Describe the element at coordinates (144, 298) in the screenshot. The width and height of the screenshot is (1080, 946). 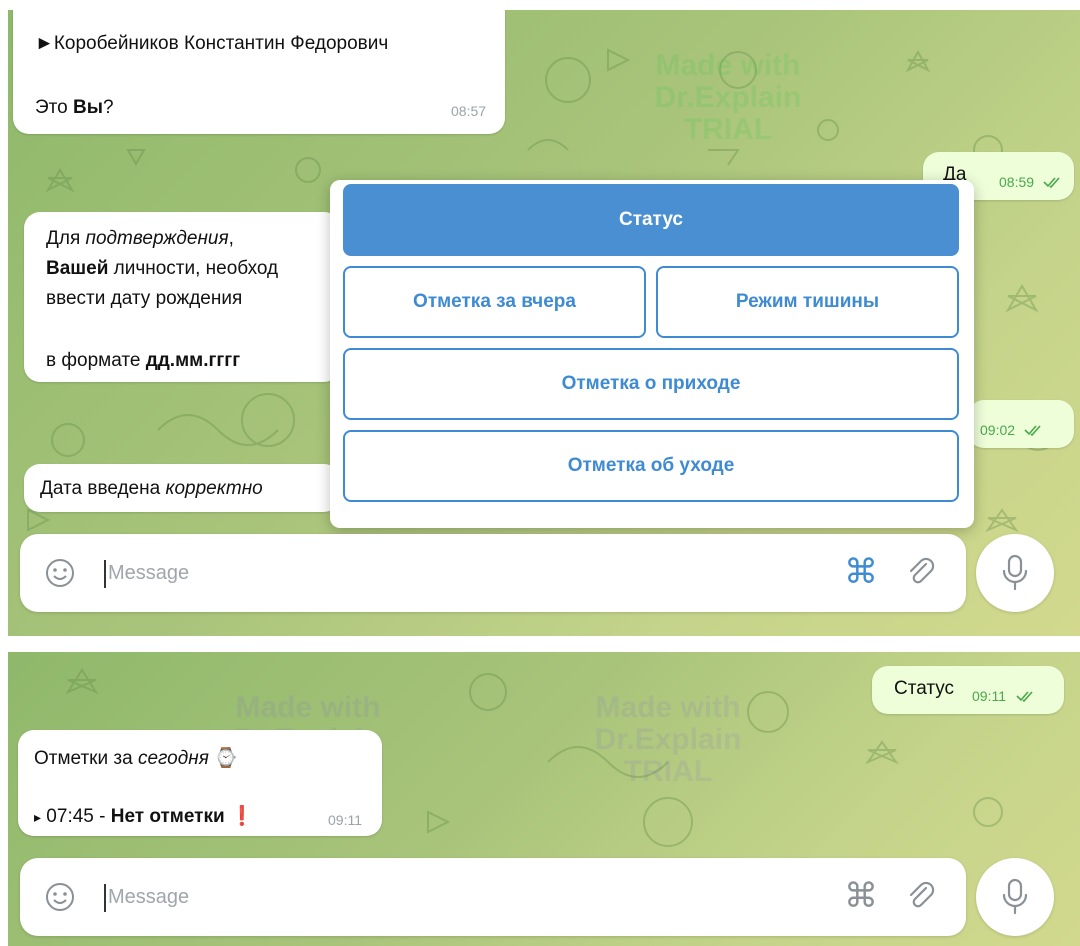
I see `message-text: ввести дату рождения` at that location.